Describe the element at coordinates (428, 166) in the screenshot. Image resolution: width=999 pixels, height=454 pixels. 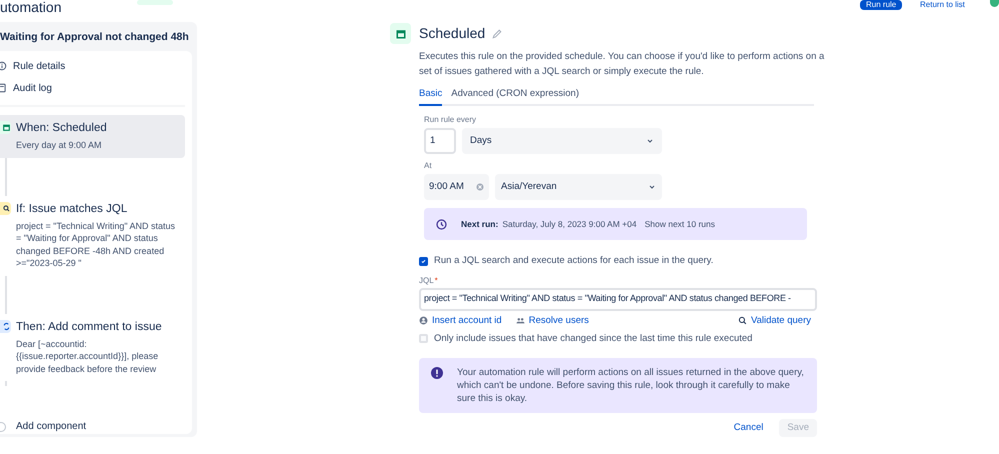
I see `field-label: At` at that location.